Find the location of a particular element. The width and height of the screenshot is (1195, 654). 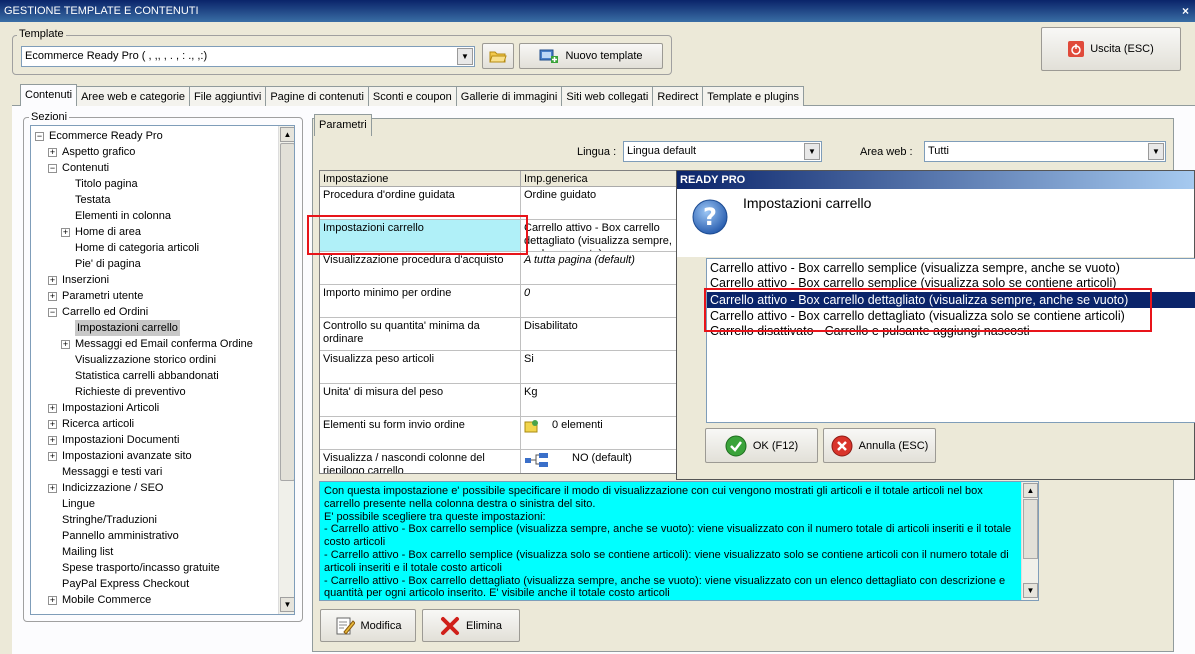

tree-item: Lingue is located at coordinates (78, 504).